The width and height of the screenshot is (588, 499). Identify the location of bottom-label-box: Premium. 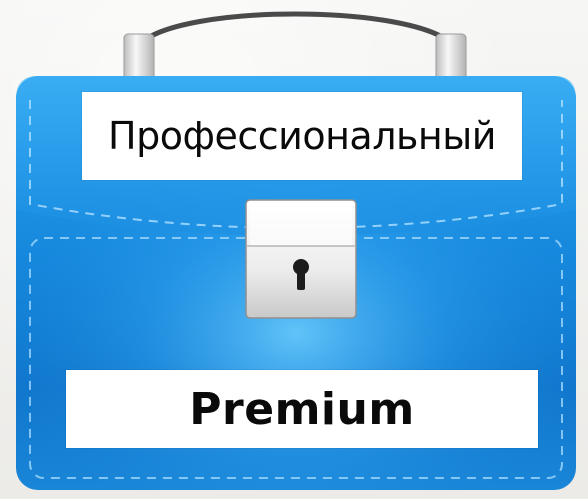
(302, 409).